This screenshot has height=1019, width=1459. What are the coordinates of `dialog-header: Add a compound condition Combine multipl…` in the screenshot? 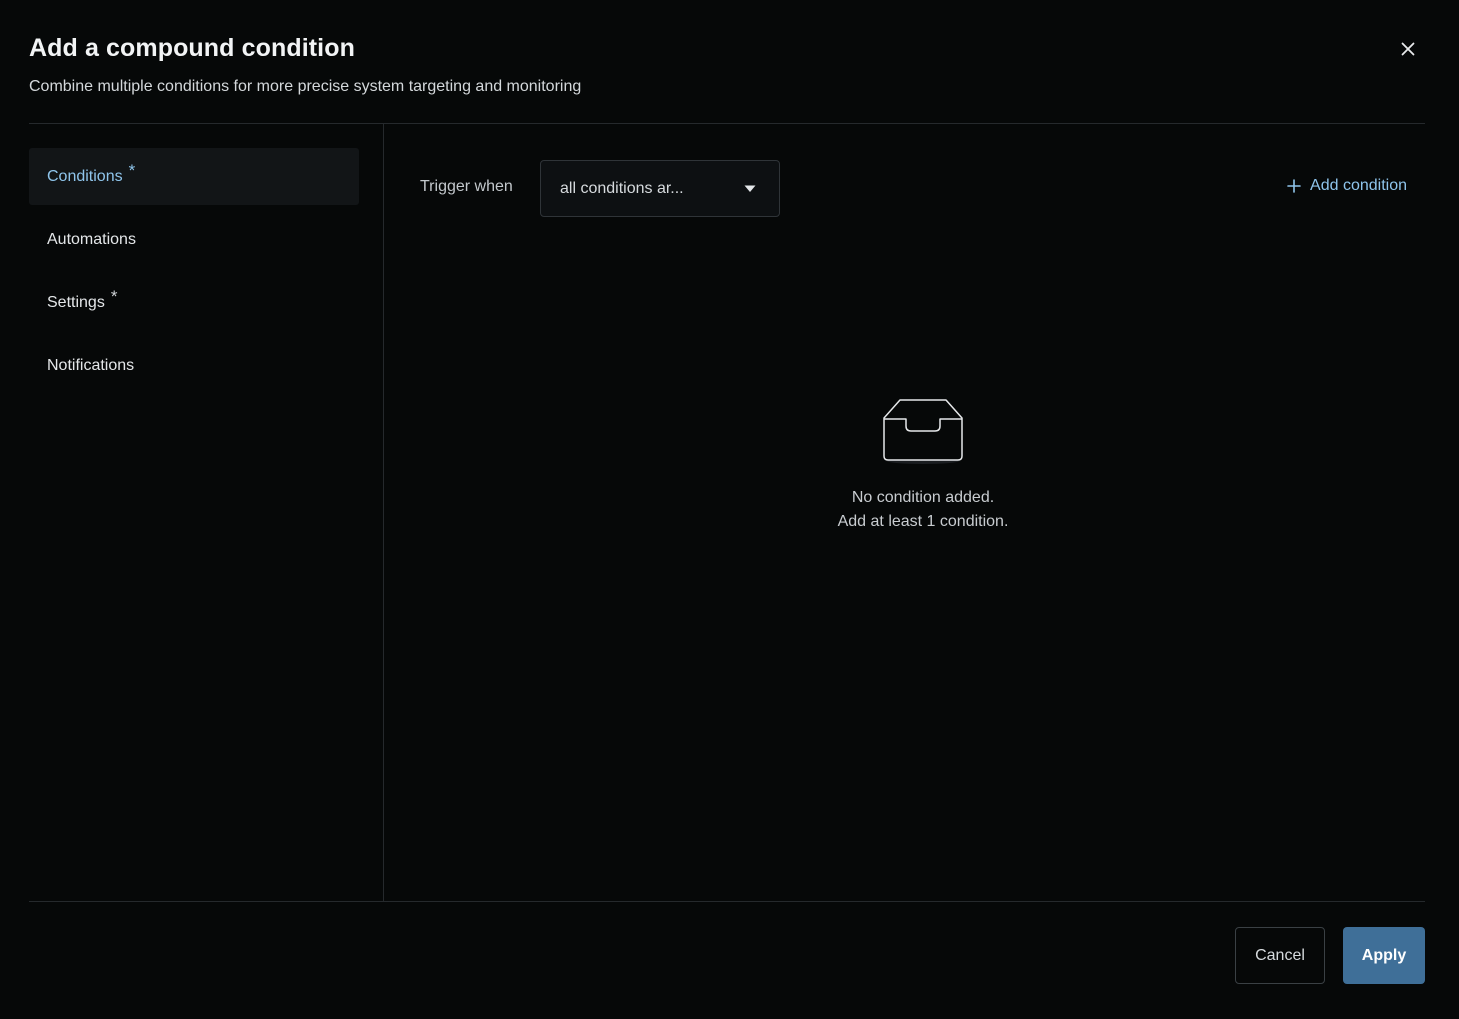 It's located at (727, 69).